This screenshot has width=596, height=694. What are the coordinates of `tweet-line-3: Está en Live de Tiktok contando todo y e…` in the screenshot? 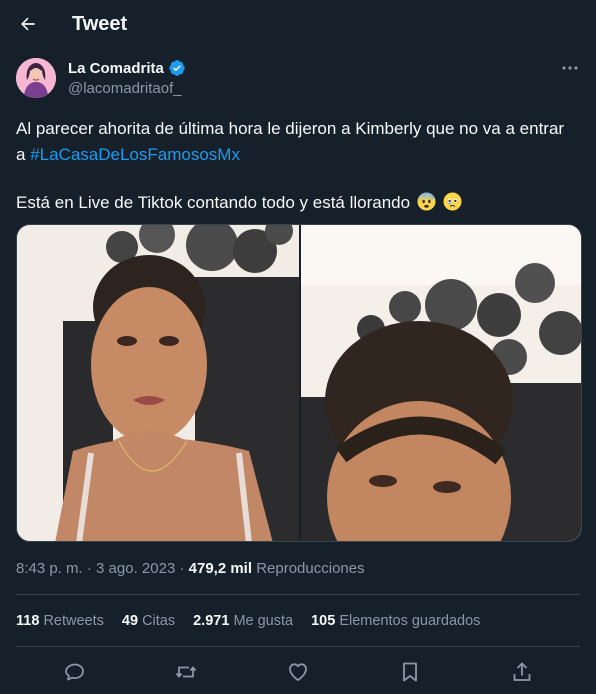 It's located at (213, 202).